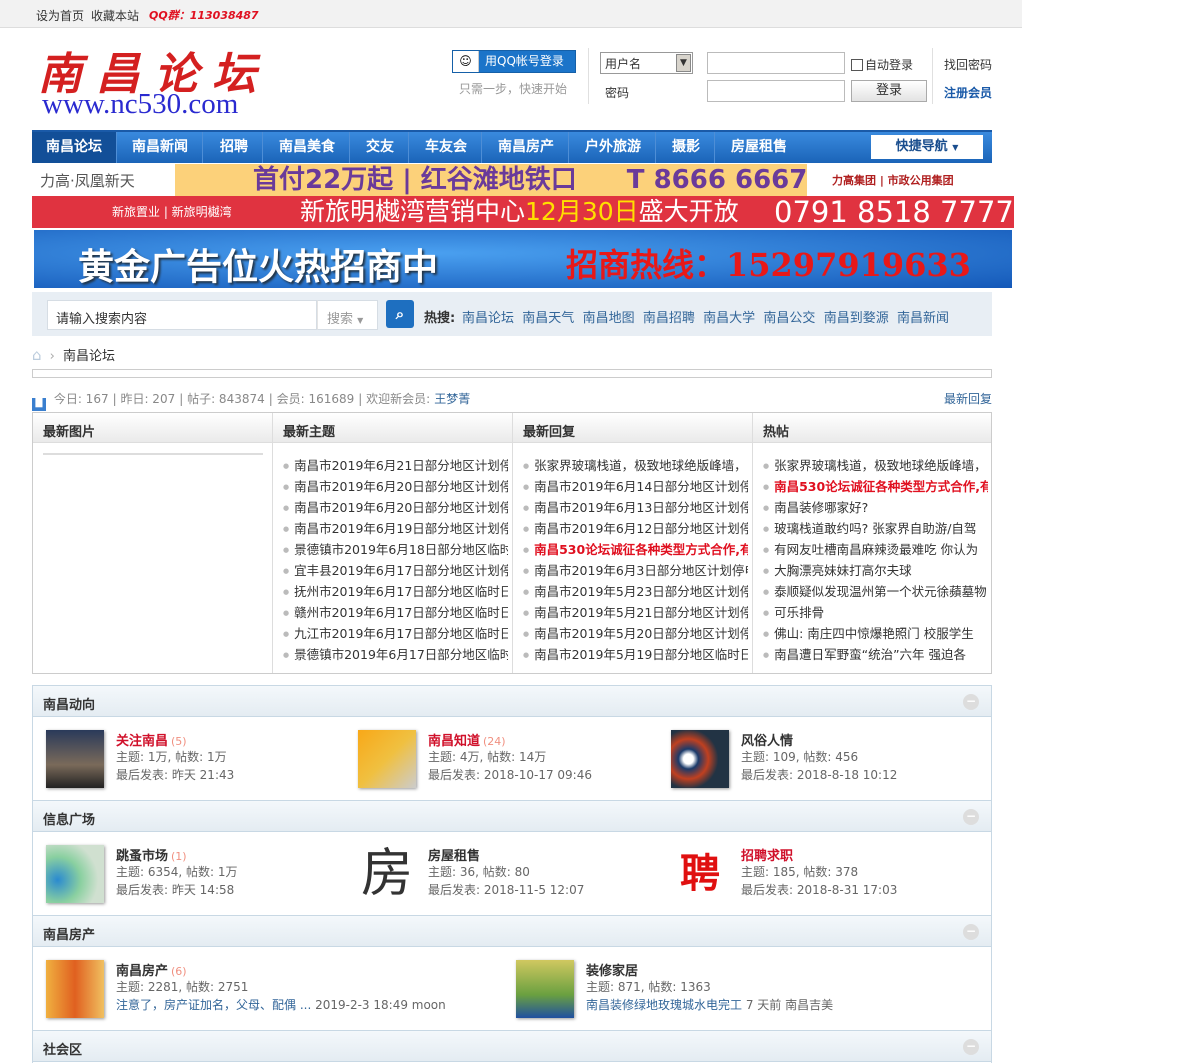  I want to click on thread-link: 泰顺疑似发现温州第一个状元徐蘋墓物, so click(875, 591).